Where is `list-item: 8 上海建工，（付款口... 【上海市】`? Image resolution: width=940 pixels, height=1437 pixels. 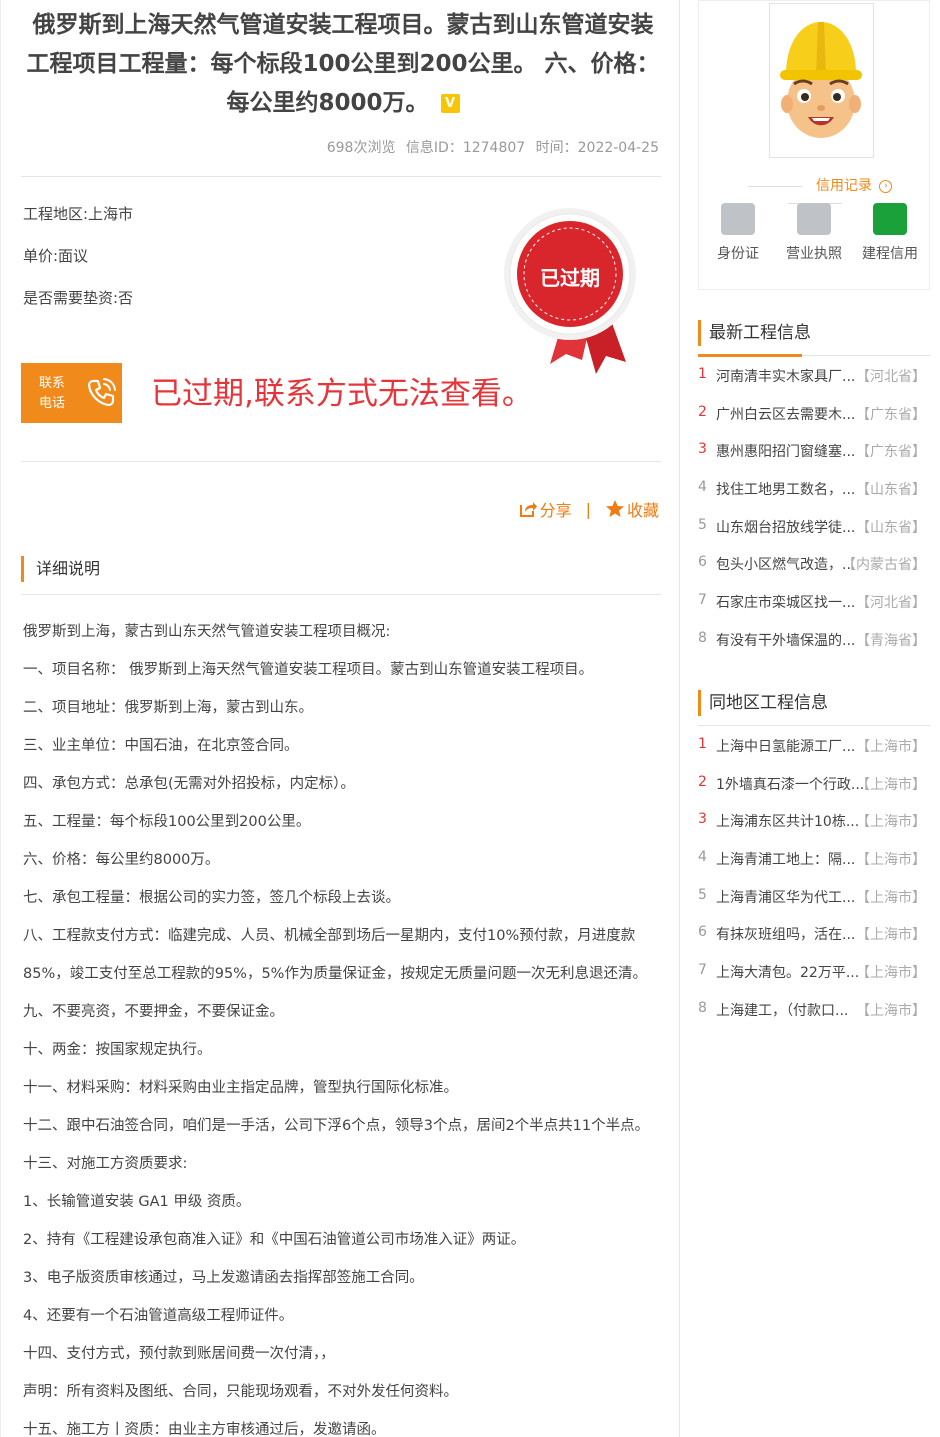 list-item: 8 上海建工，（付款口... 【上海市】 is located at coordinates (814, 1019).